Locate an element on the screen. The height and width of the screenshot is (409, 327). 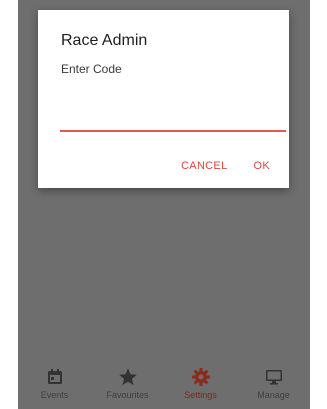
dialog-actions: CANCEL OK is located at coordinates (225, 166).